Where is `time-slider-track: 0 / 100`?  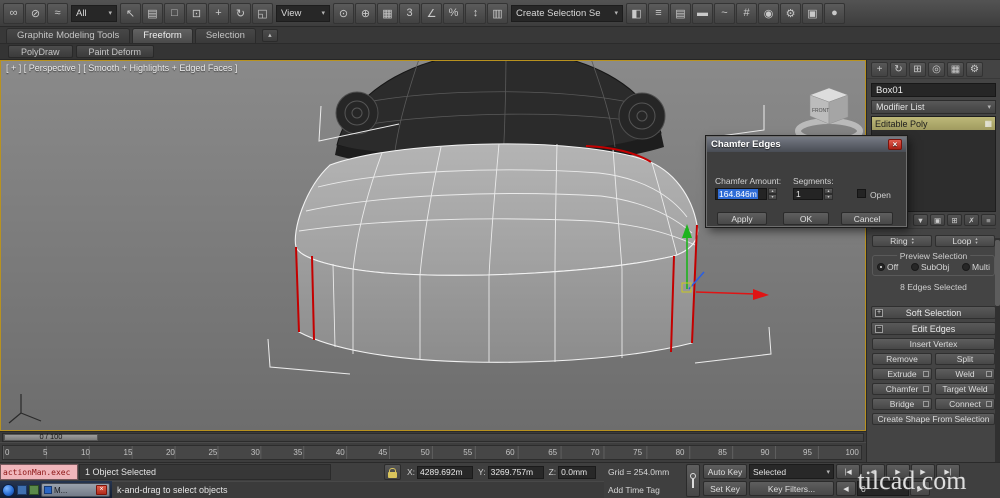 time-slider-track: 0 / 100 is located at coordinates (433, 437).